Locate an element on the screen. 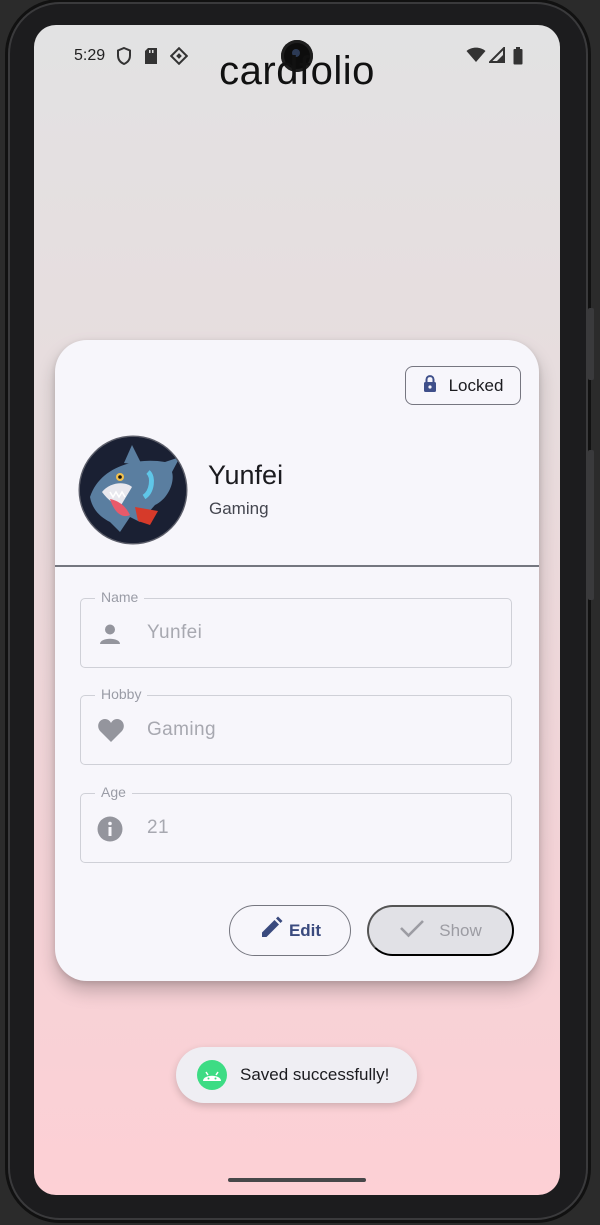  edit-button: Edit is located at coordinates (290, 930).